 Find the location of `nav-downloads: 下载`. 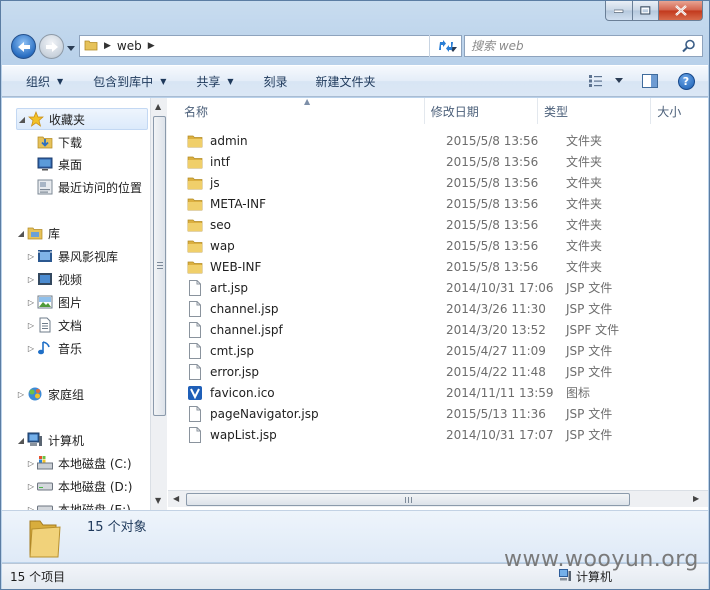

nav-downloads: 下载 is located at coordinates (59, 142).